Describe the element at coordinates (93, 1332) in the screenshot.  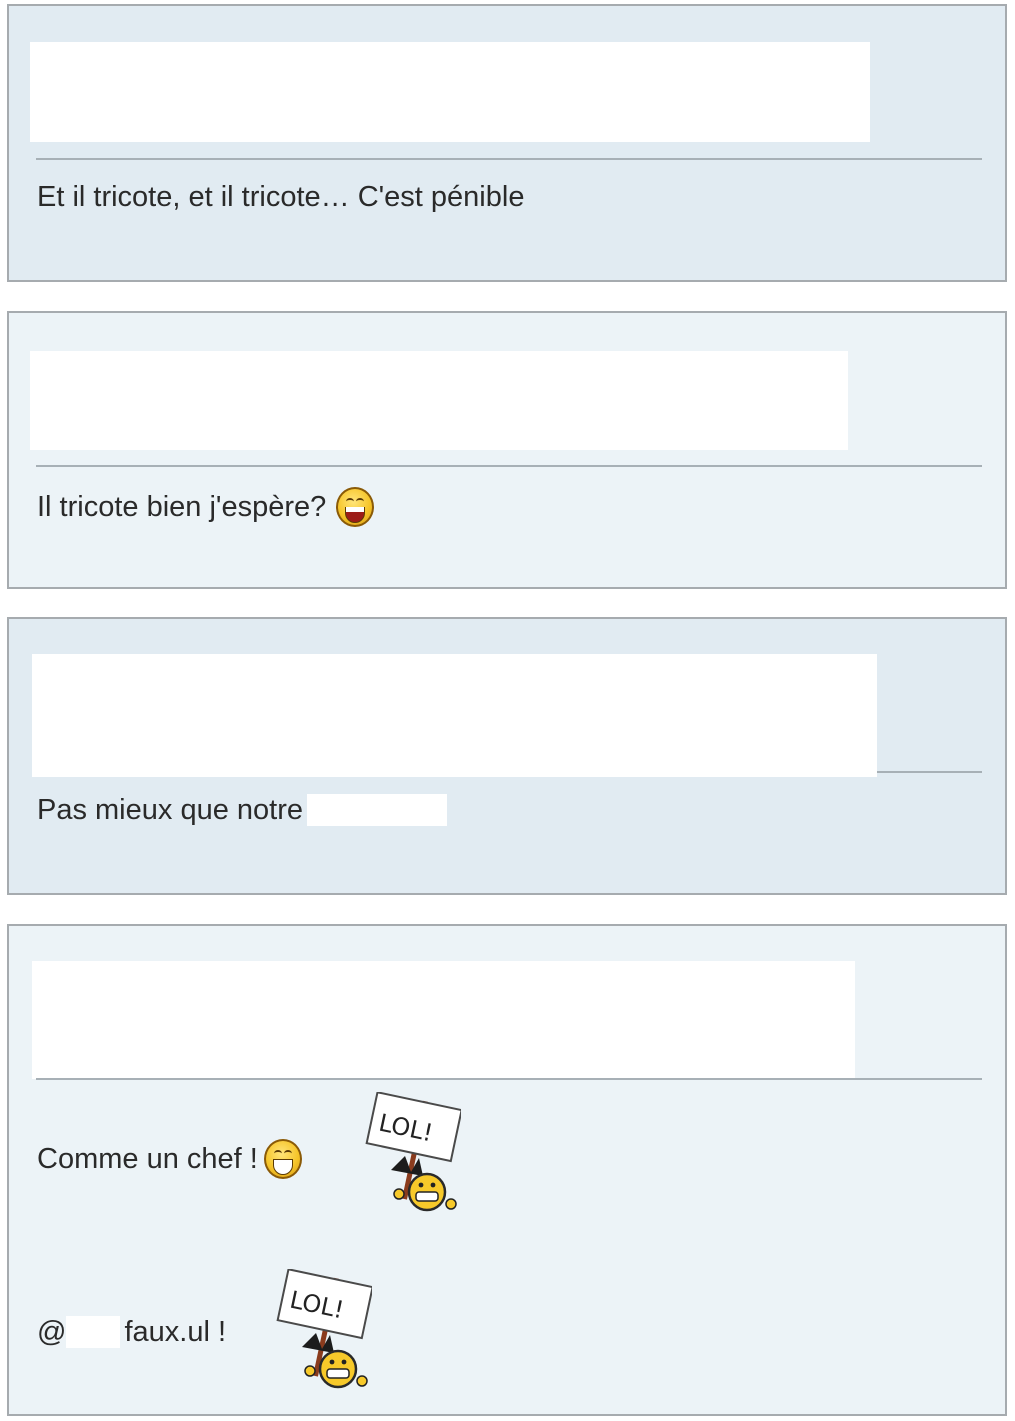
I see `redacted-mention` at that location.